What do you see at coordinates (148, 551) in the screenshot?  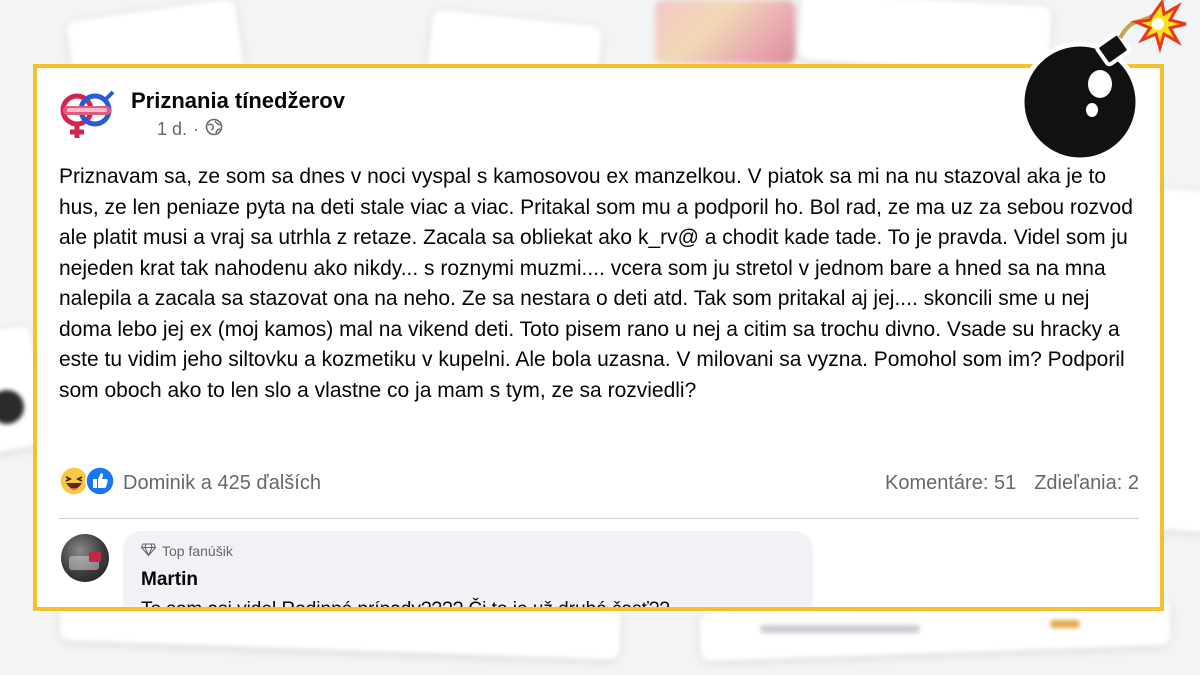 I see `diamond-icon` at bounding box center [148, 551].